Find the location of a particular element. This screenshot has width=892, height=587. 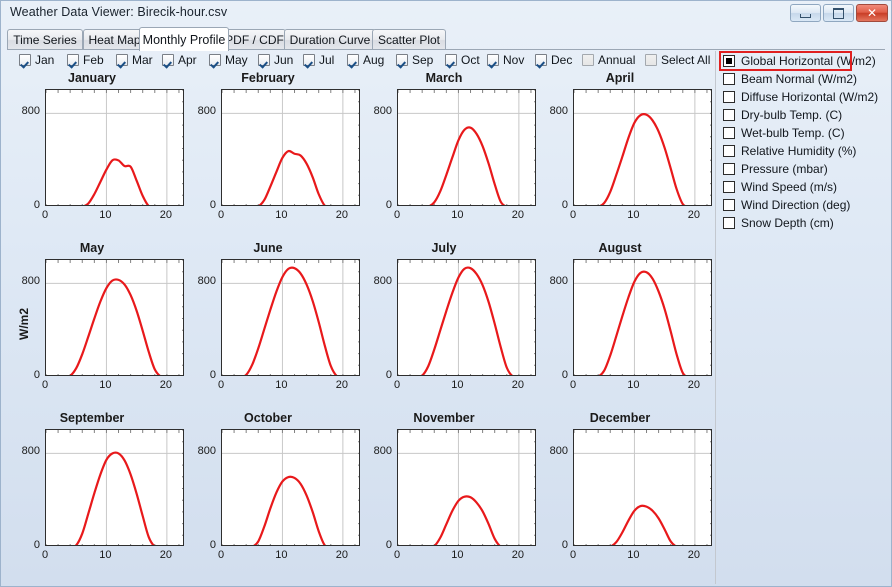

maximize-button is located at coordinates (838, 13).